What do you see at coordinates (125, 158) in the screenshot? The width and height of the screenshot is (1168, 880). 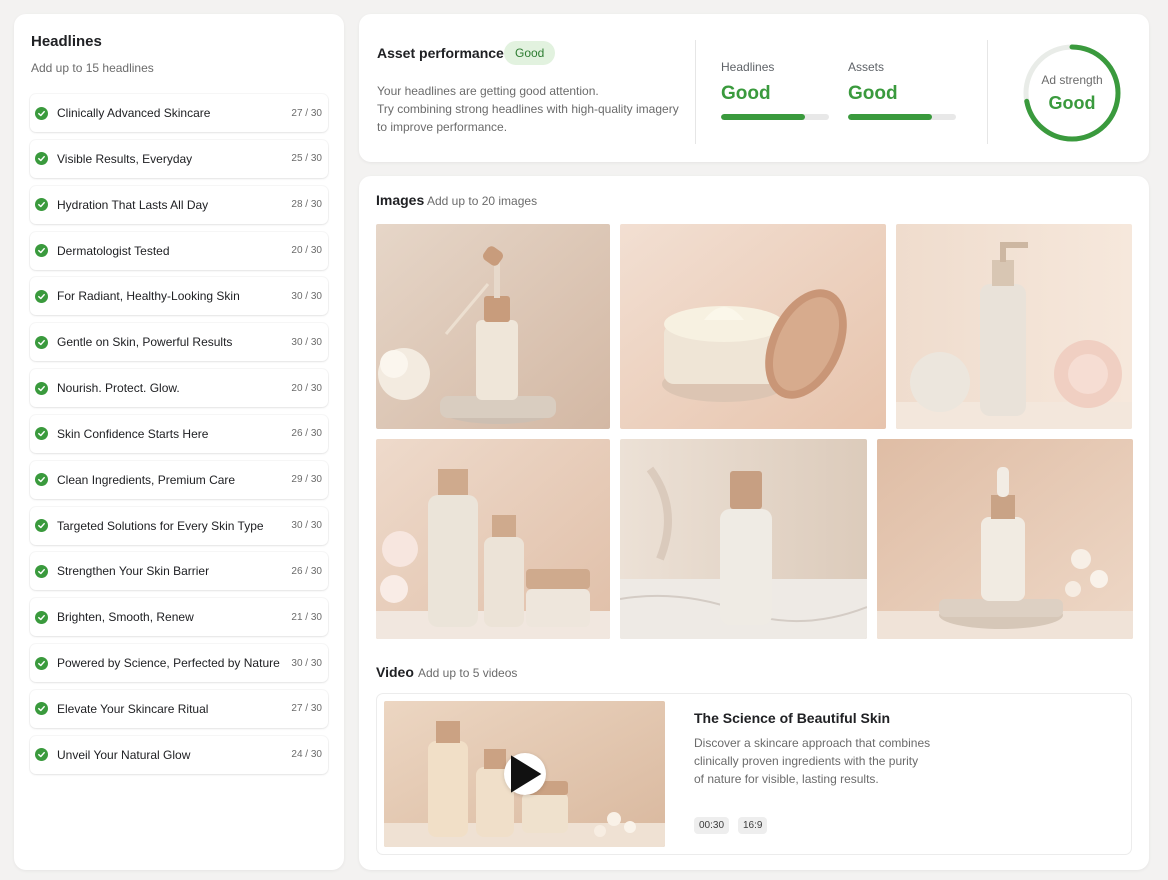 I see `headline-text: Visible Results, Everyday` at bounding box center [125, 158].